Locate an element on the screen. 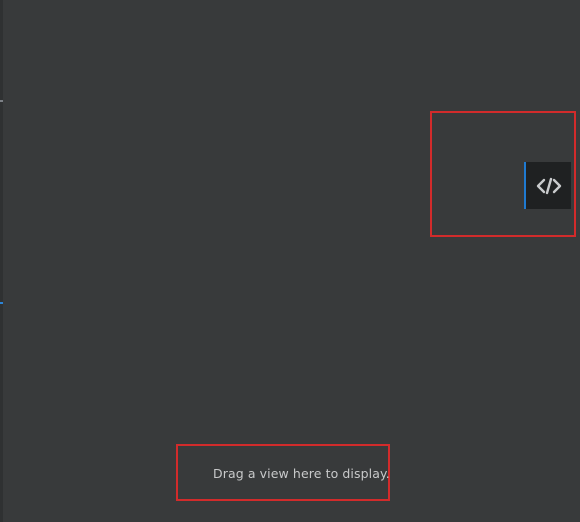  panel-edge-indicator is located at coordinates (1, 101).